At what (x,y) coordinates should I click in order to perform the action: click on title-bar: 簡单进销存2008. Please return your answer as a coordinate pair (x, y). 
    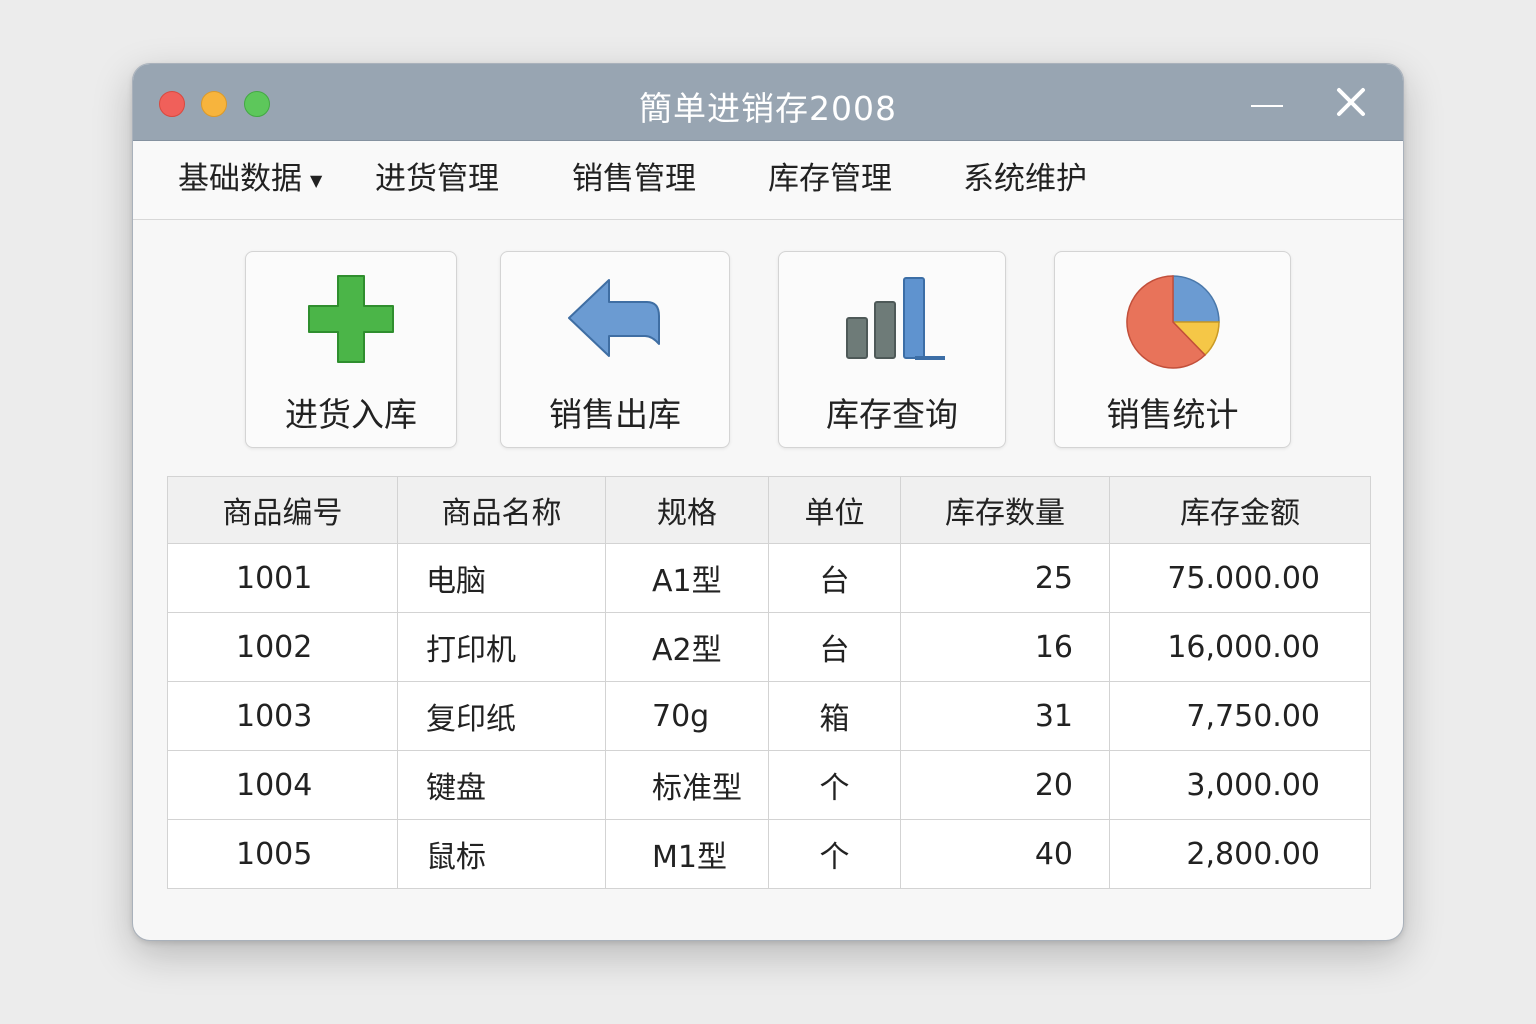
    Looking at the image, I should click on (768, 102).